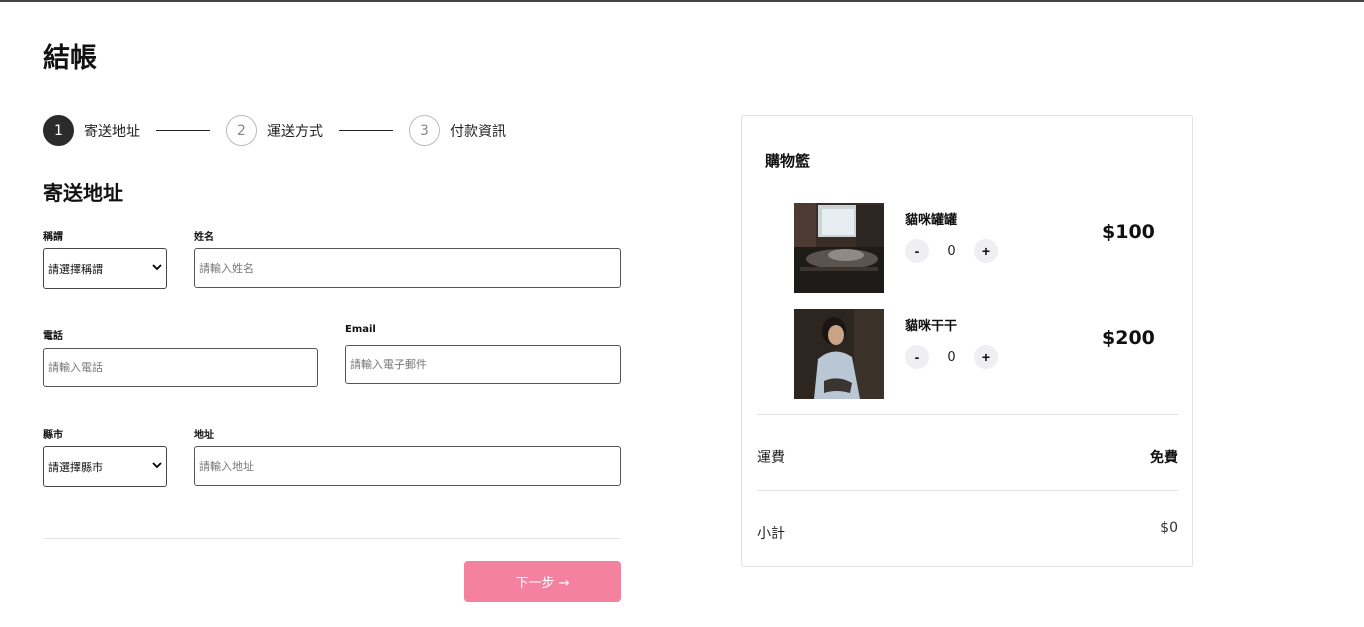 This screenshot has width=1364, height=627. I want to click on cart-title: 購物籃, so click(788, 161).